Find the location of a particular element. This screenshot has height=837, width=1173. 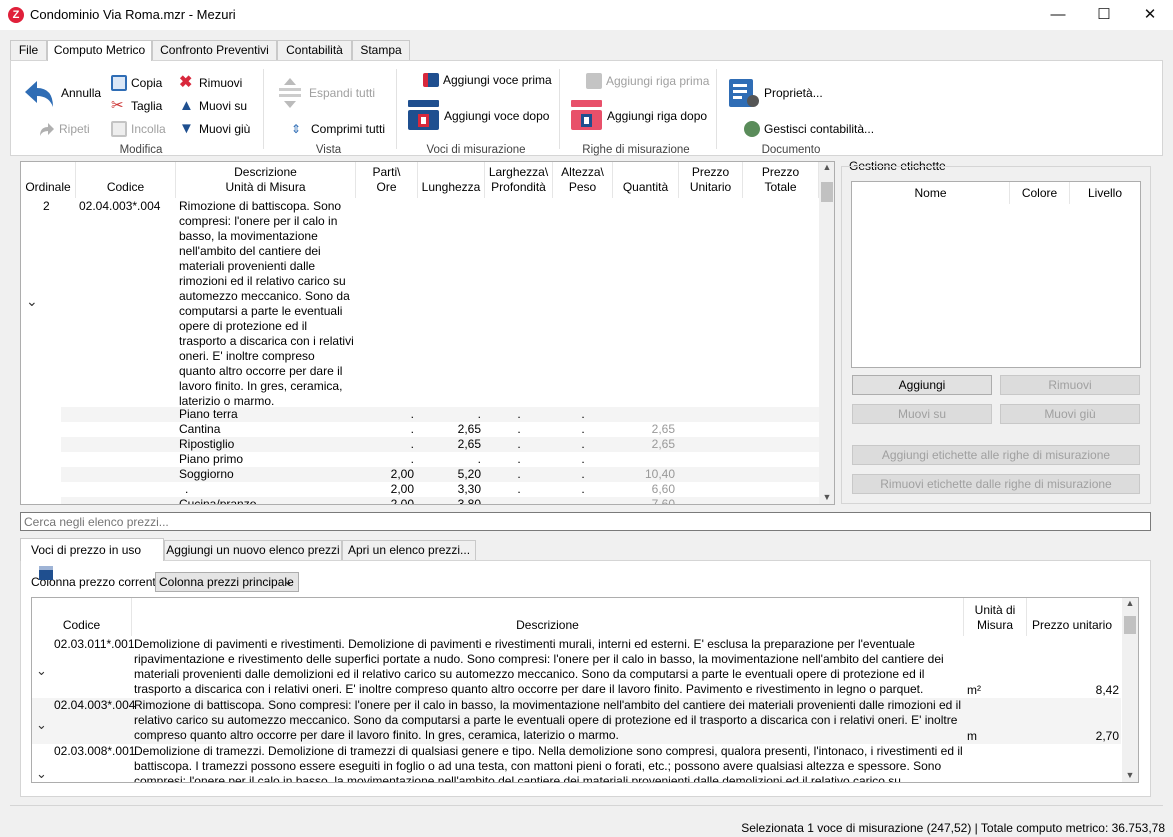

tab-file: File is located at coordinates (28, 50).